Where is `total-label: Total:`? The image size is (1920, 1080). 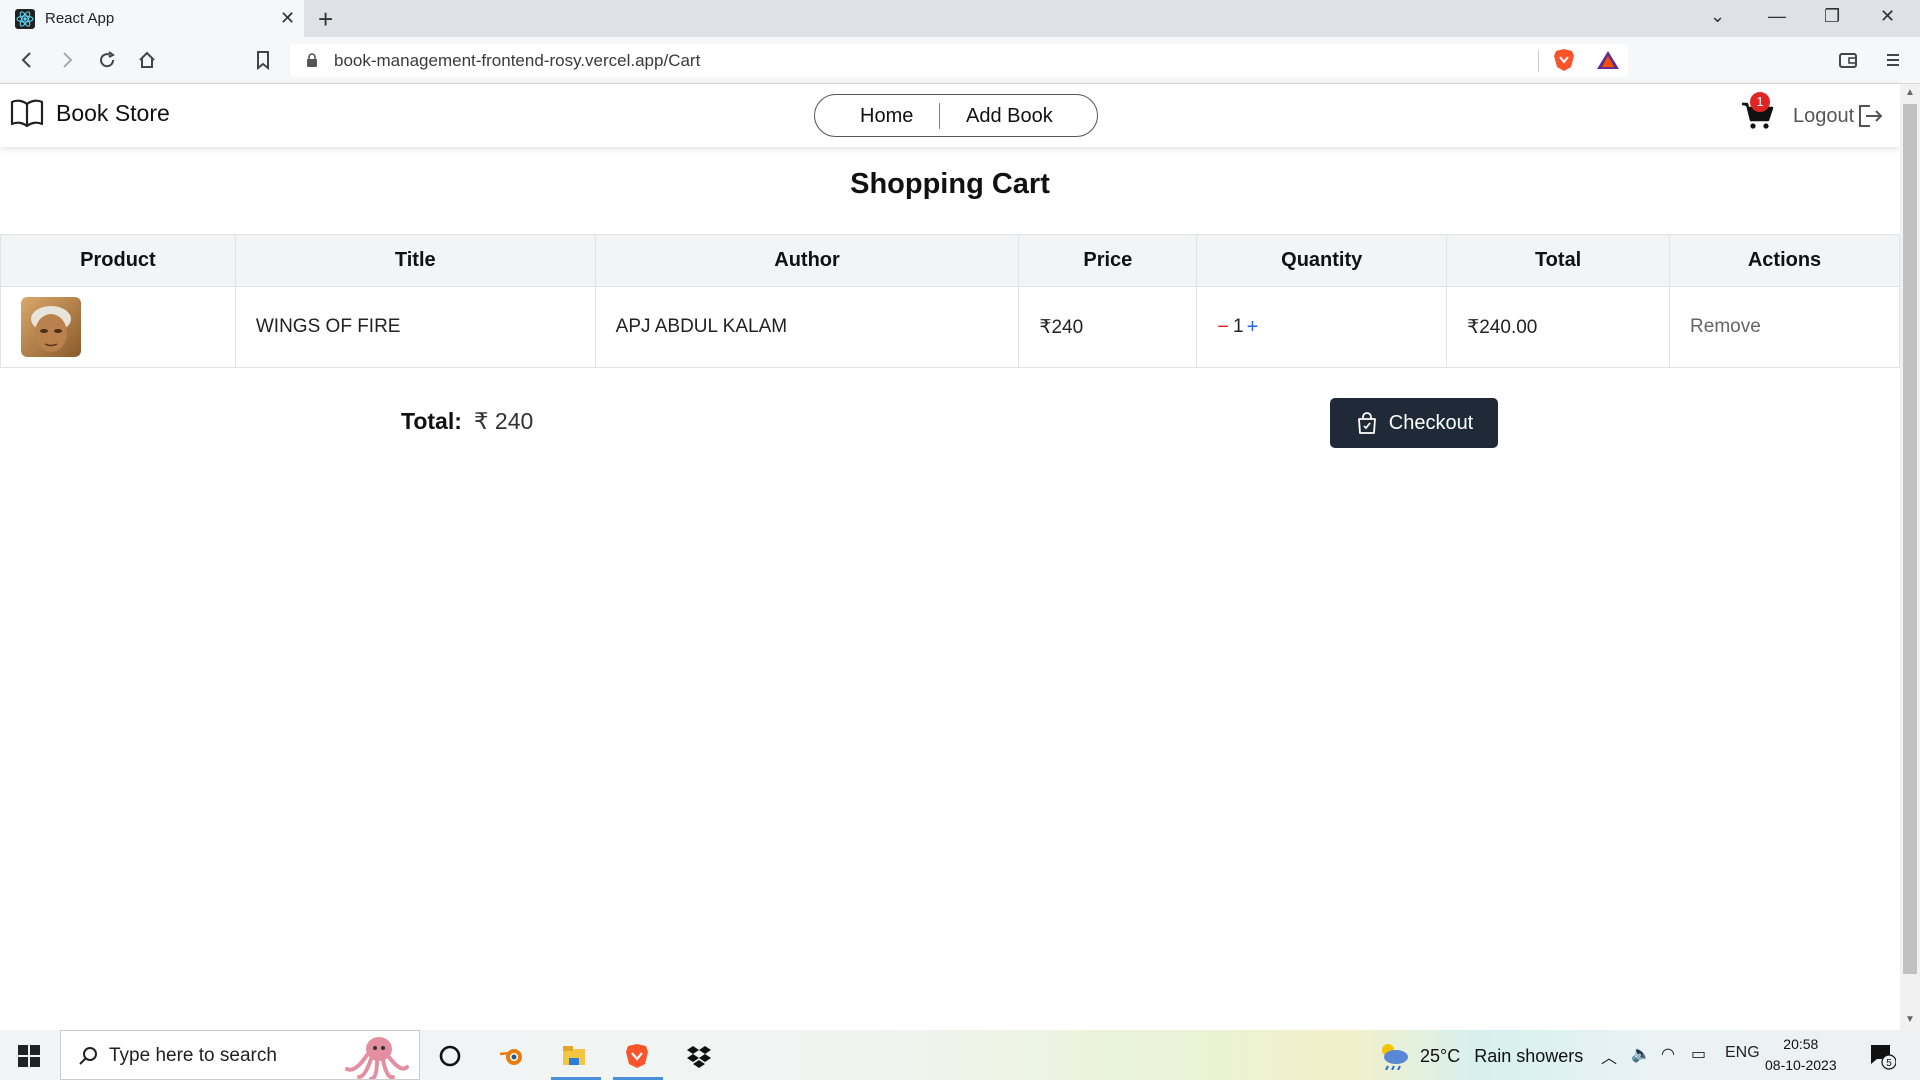
total-label: Total: is located at coordinates (431, 421).